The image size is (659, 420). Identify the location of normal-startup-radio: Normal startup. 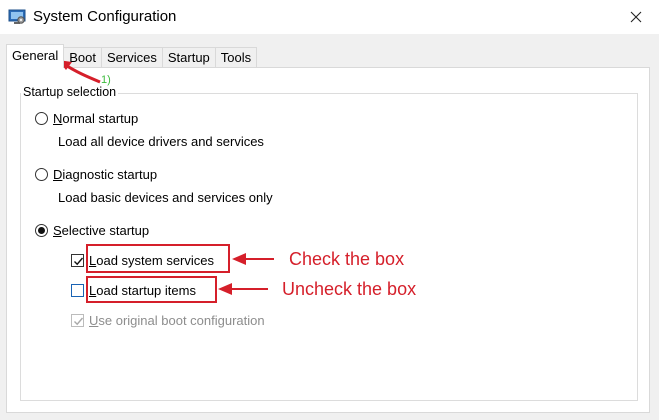
(86, 118).